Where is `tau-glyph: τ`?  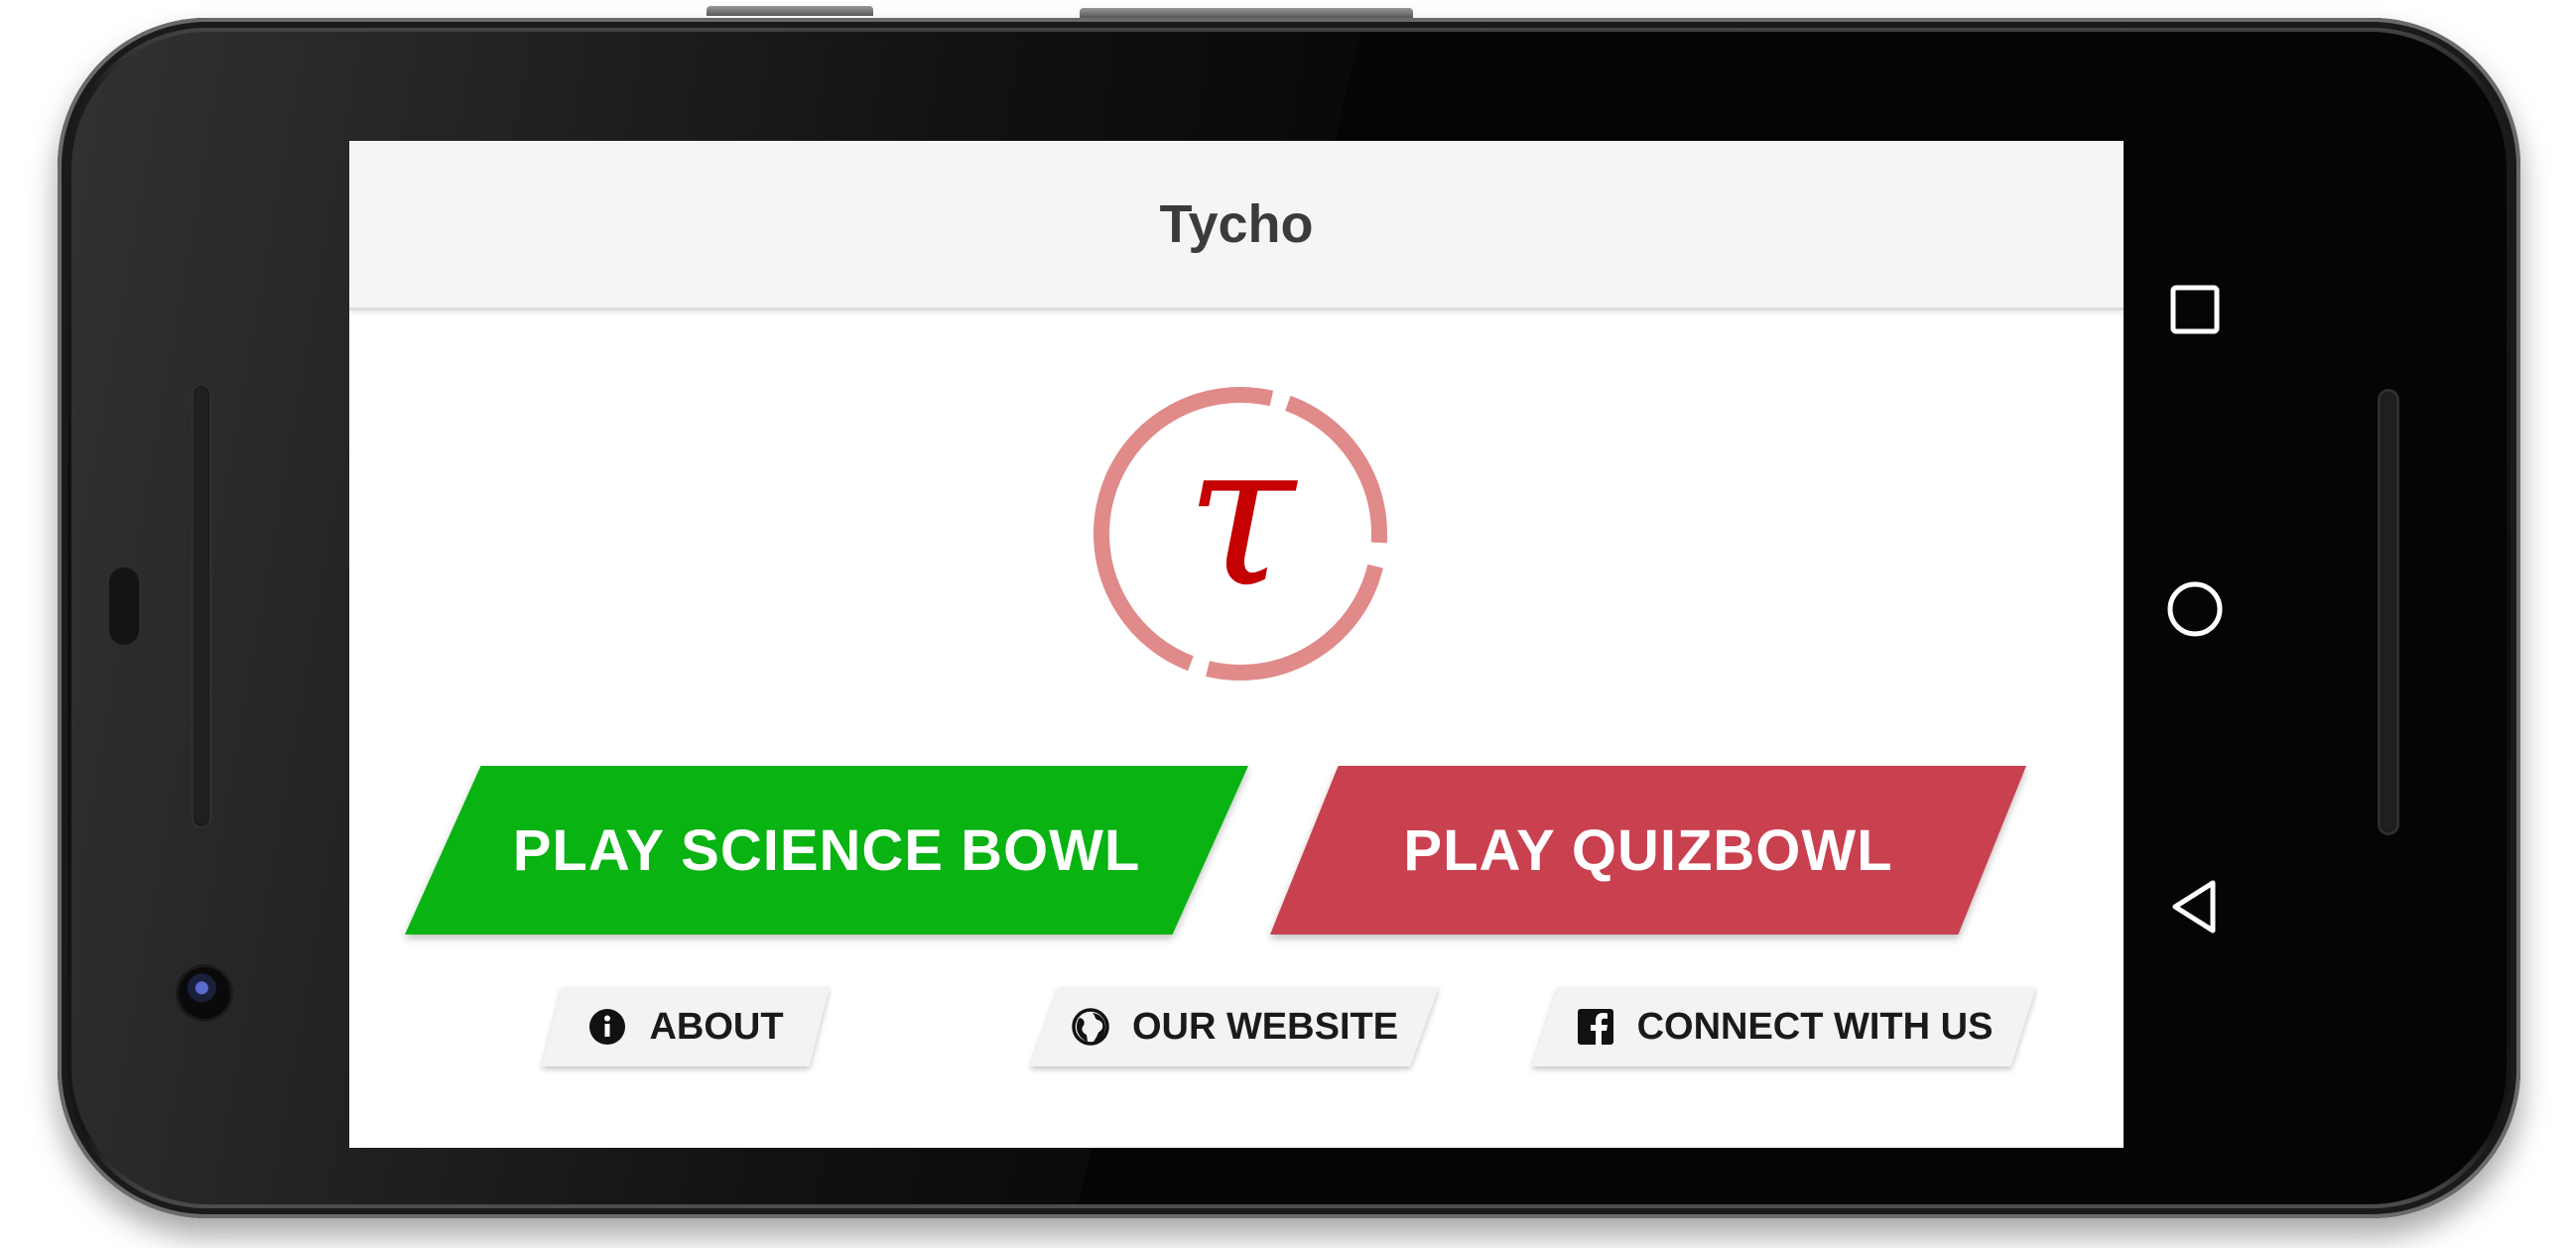
tau-glyph: τ is located at coordinates (1243, 515).